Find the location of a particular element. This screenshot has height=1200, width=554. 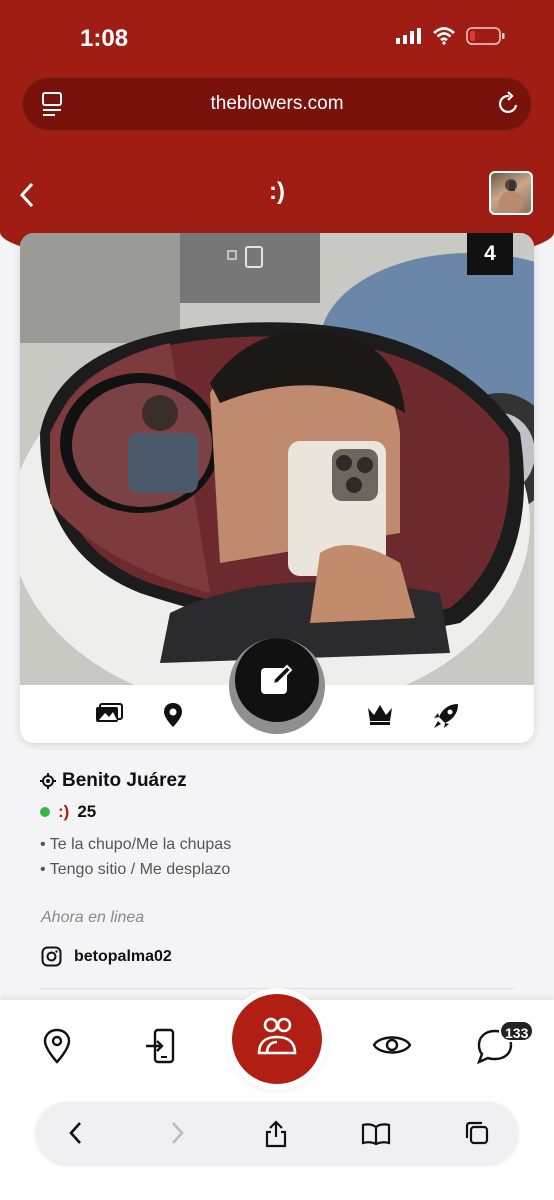

online-status-text: Ahora en linea is located at coordinates (93, 917).